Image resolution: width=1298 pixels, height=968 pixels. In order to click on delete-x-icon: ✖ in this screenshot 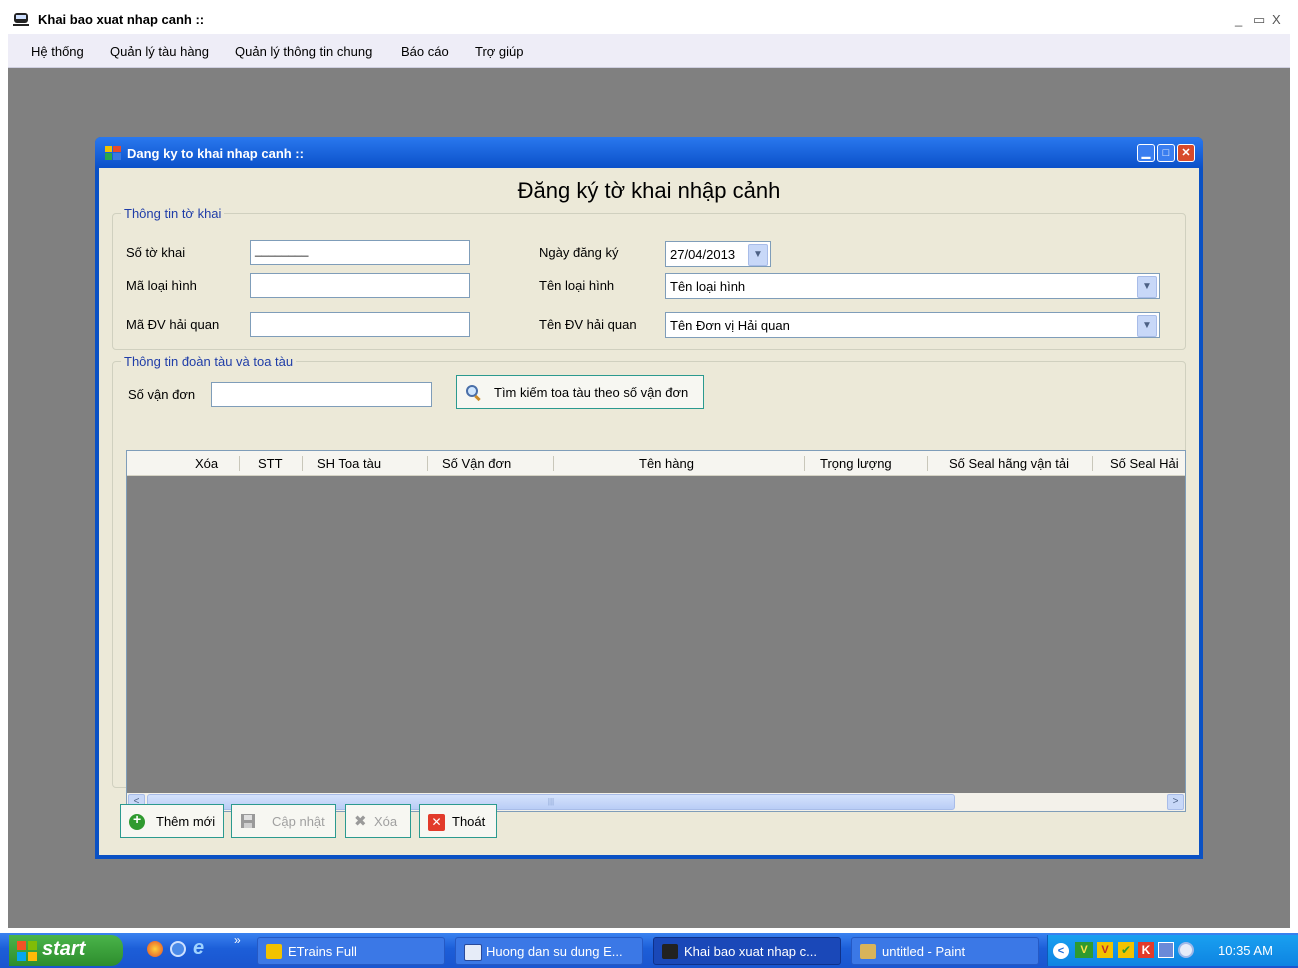, I will do `click(360, 821)`.